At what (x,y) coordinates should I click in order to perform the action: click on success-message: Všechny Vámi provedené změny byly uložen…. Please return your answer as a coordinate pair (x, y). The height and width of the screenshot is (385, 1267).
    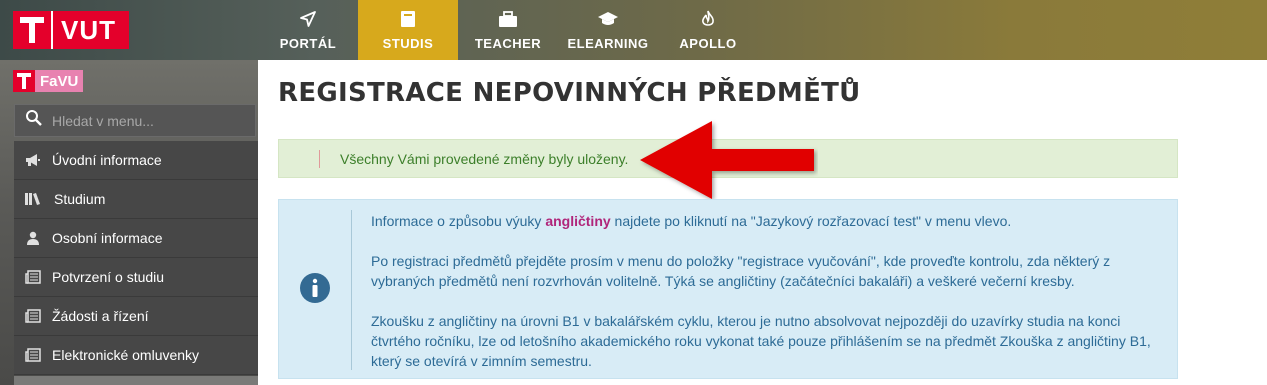
    Looking at the image, I should click on (484, 158).